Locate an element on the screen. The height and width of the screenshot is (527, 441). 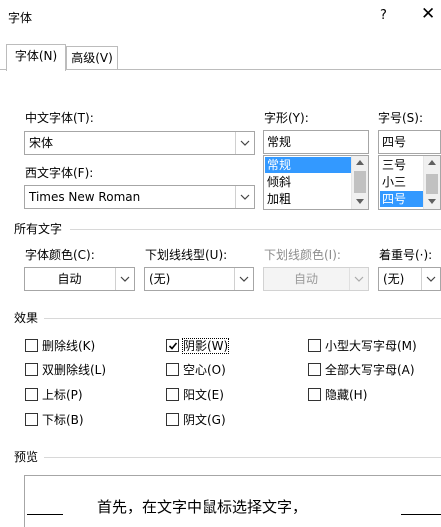
help-button: ? is located at coordinates (383, 15).